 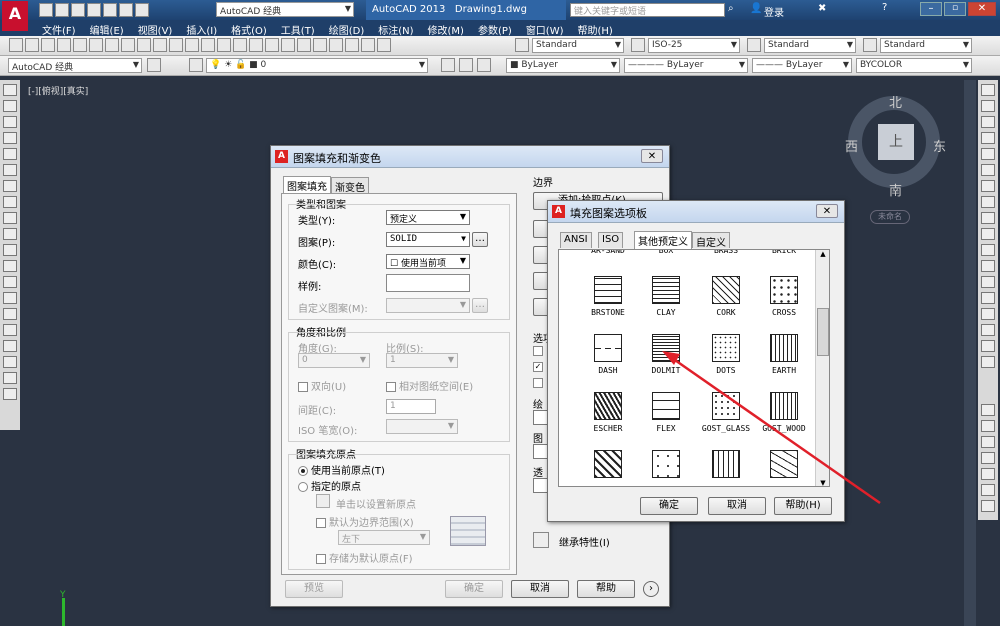 What do you see at coordinates (466, 65) in the screenshot?
I see `layer-previous-icon` at bounding box center [466, 65].